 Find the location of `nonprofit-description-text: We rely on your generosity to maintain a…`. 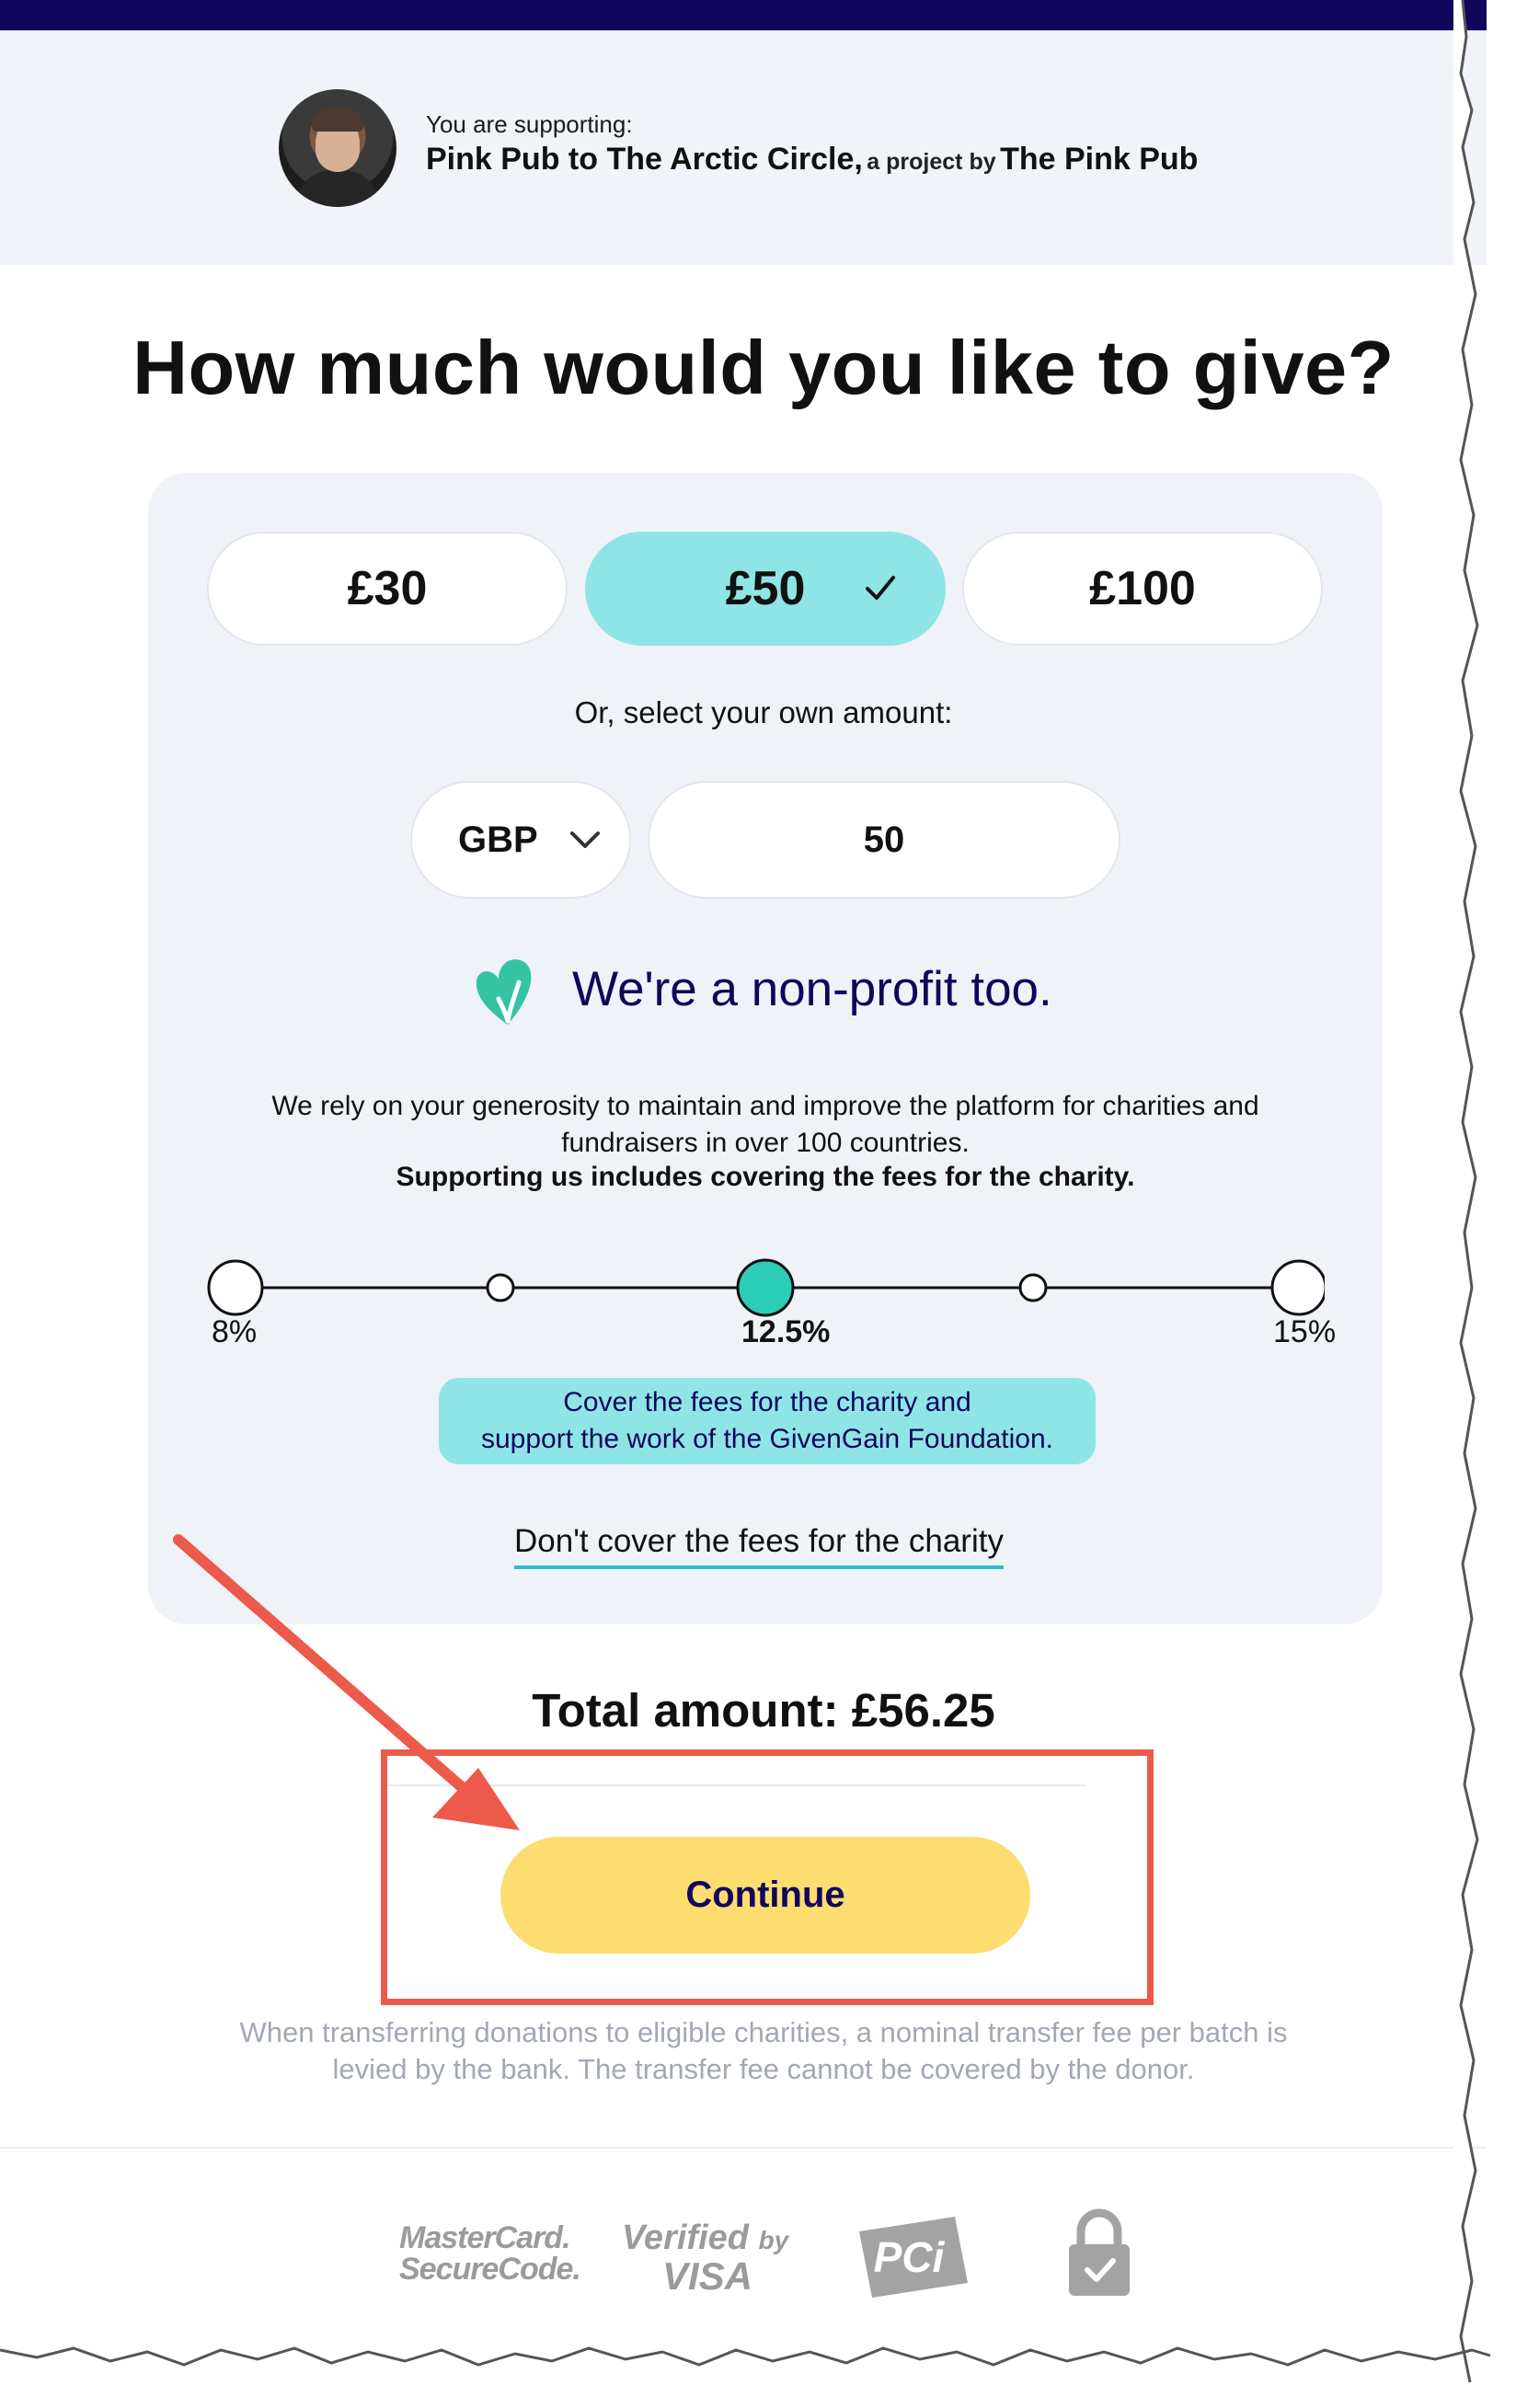

nonprofit-description-text: We rely on your generosity to maintain a… is located at coordinates (765, 1124).